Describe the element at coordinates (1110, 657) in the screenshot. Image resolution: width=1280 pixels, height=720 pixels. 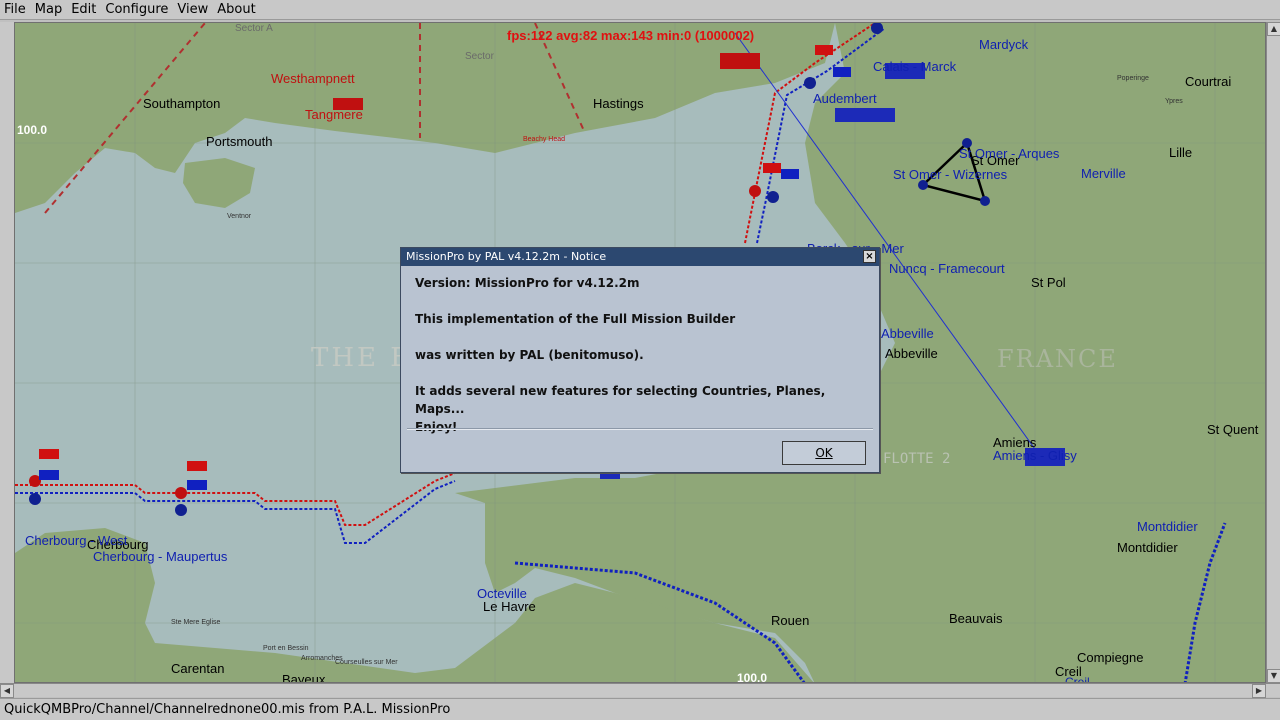
I see `town-compiegne: Compiegne` at that location.